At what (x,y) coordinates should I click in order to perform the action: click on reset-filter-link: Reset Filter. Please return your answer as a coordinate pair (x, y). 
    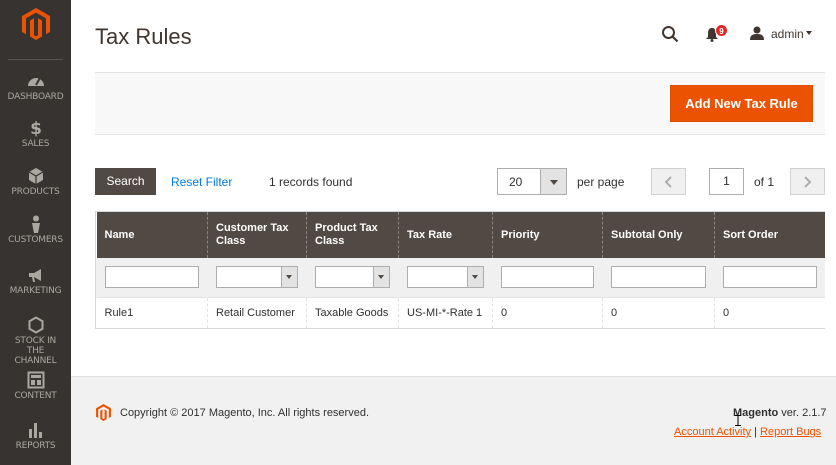
    Looking at the image, I should click on (201, 182).